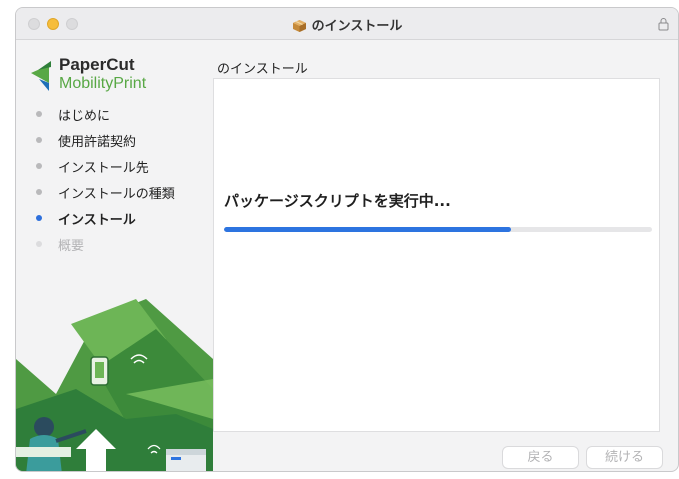 This screenshot has height=479, width=679. I want to click on logo-mobilityprint-text: MobilityPrint, so click(103, 83).